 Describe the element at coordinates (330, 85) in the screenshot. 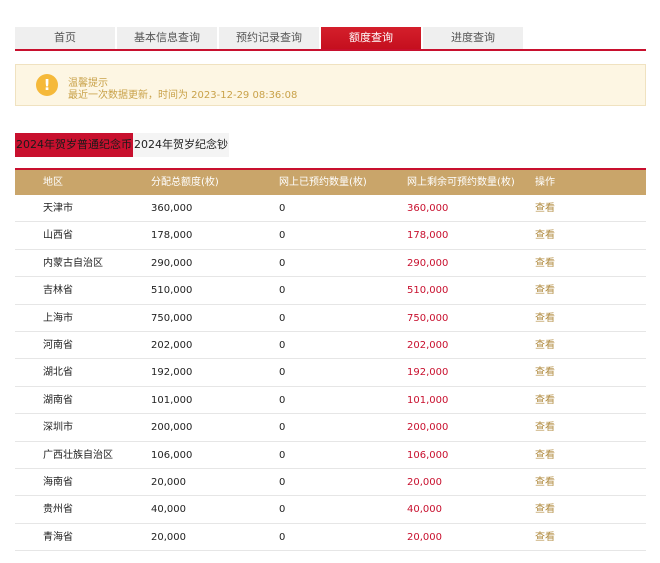

I see `notice-banner: ! 温馨提示 最近一次数据更新，时间为 2023-12-29 08:36:08` at that location.